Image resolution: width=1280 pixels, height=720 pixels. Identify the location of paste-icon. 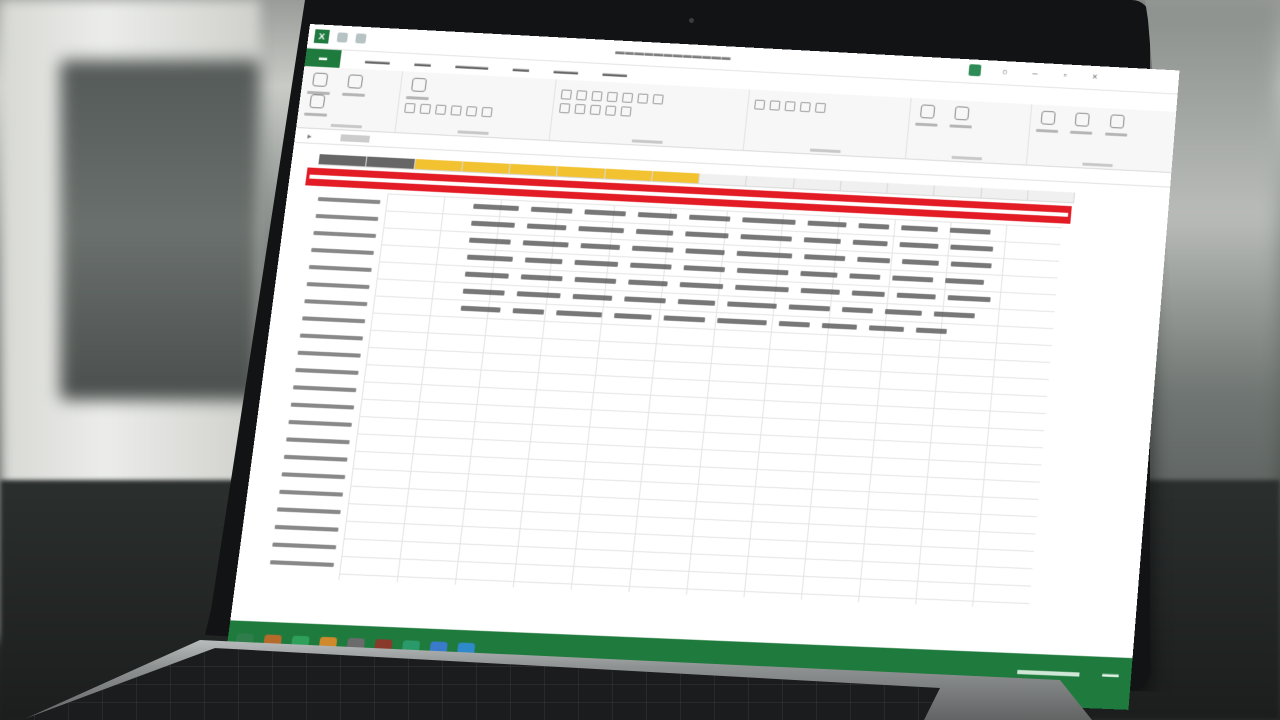
(320, 79).